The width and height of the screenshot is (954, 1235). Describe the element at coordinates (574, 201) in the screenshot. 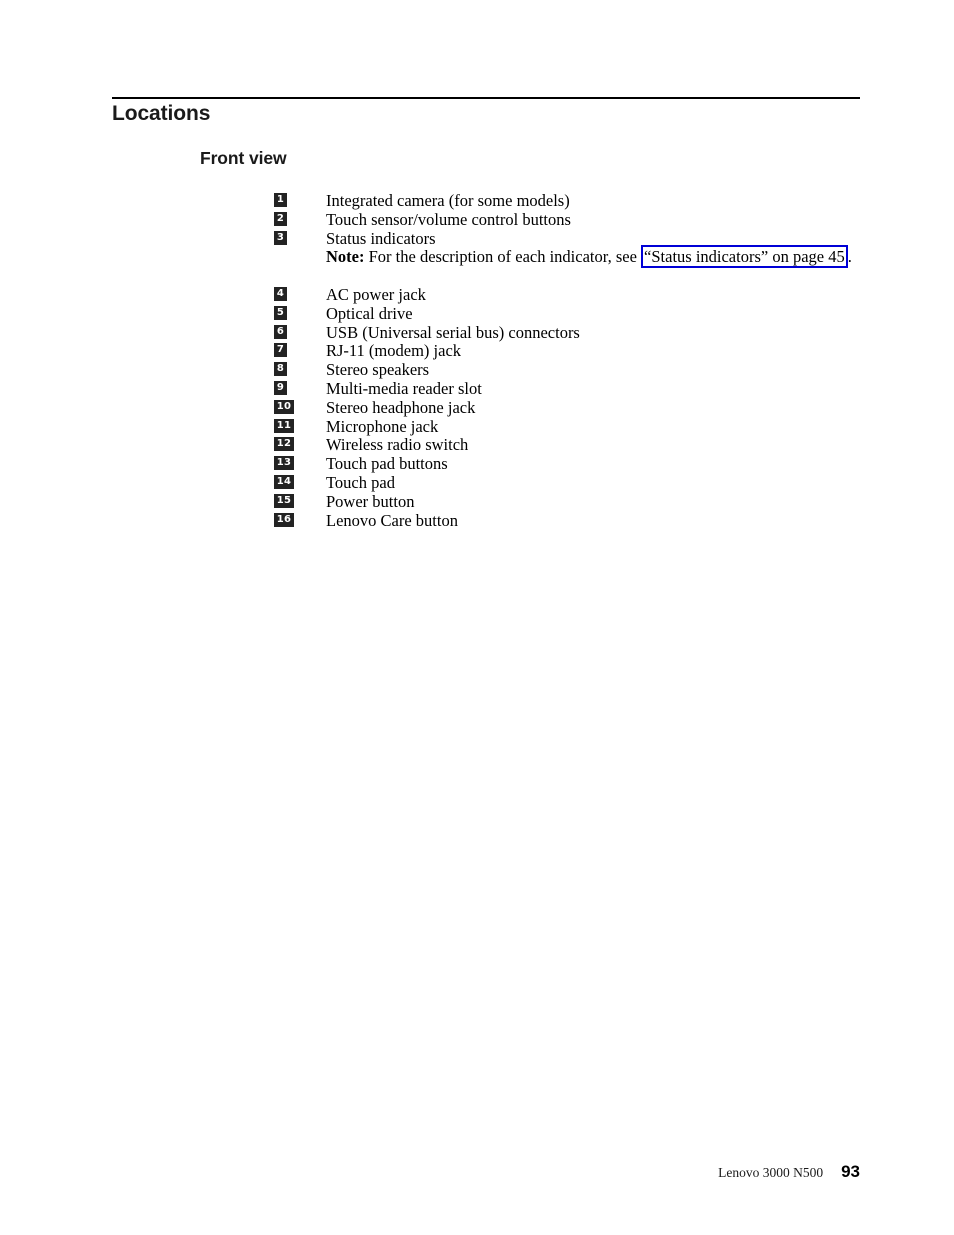

I see `list-item: 1 Integrated camera (for some models)` at that location.